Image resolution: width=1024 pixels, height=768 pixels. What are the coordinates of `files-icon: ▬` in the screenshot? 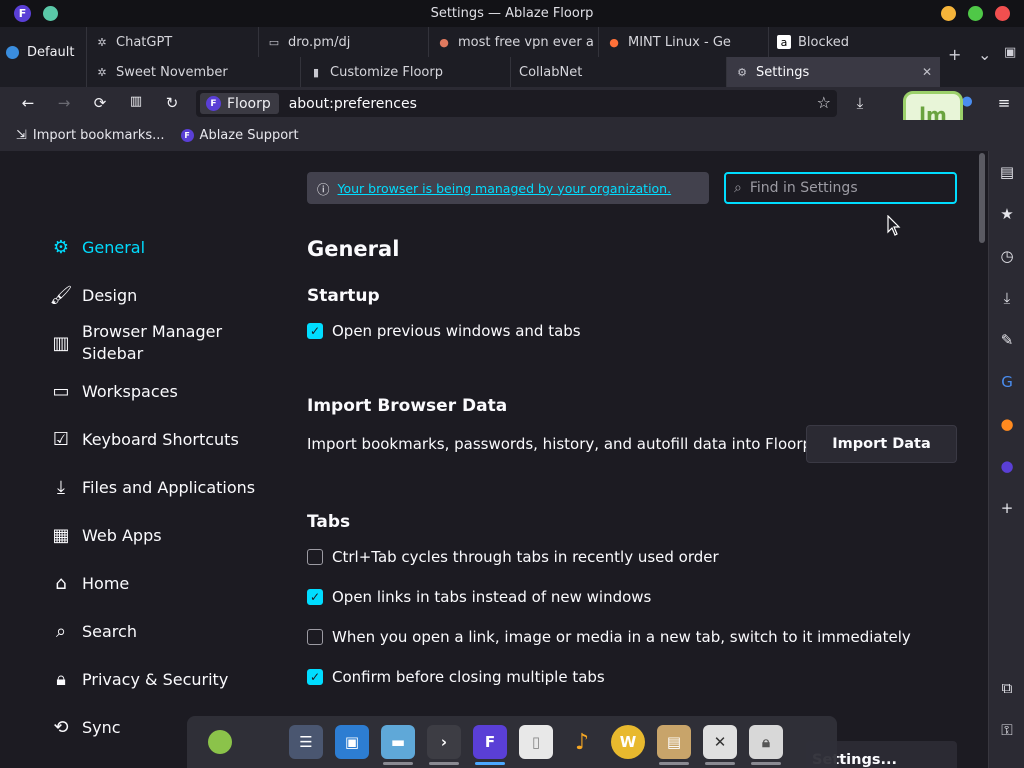 It's located at (398, 745).